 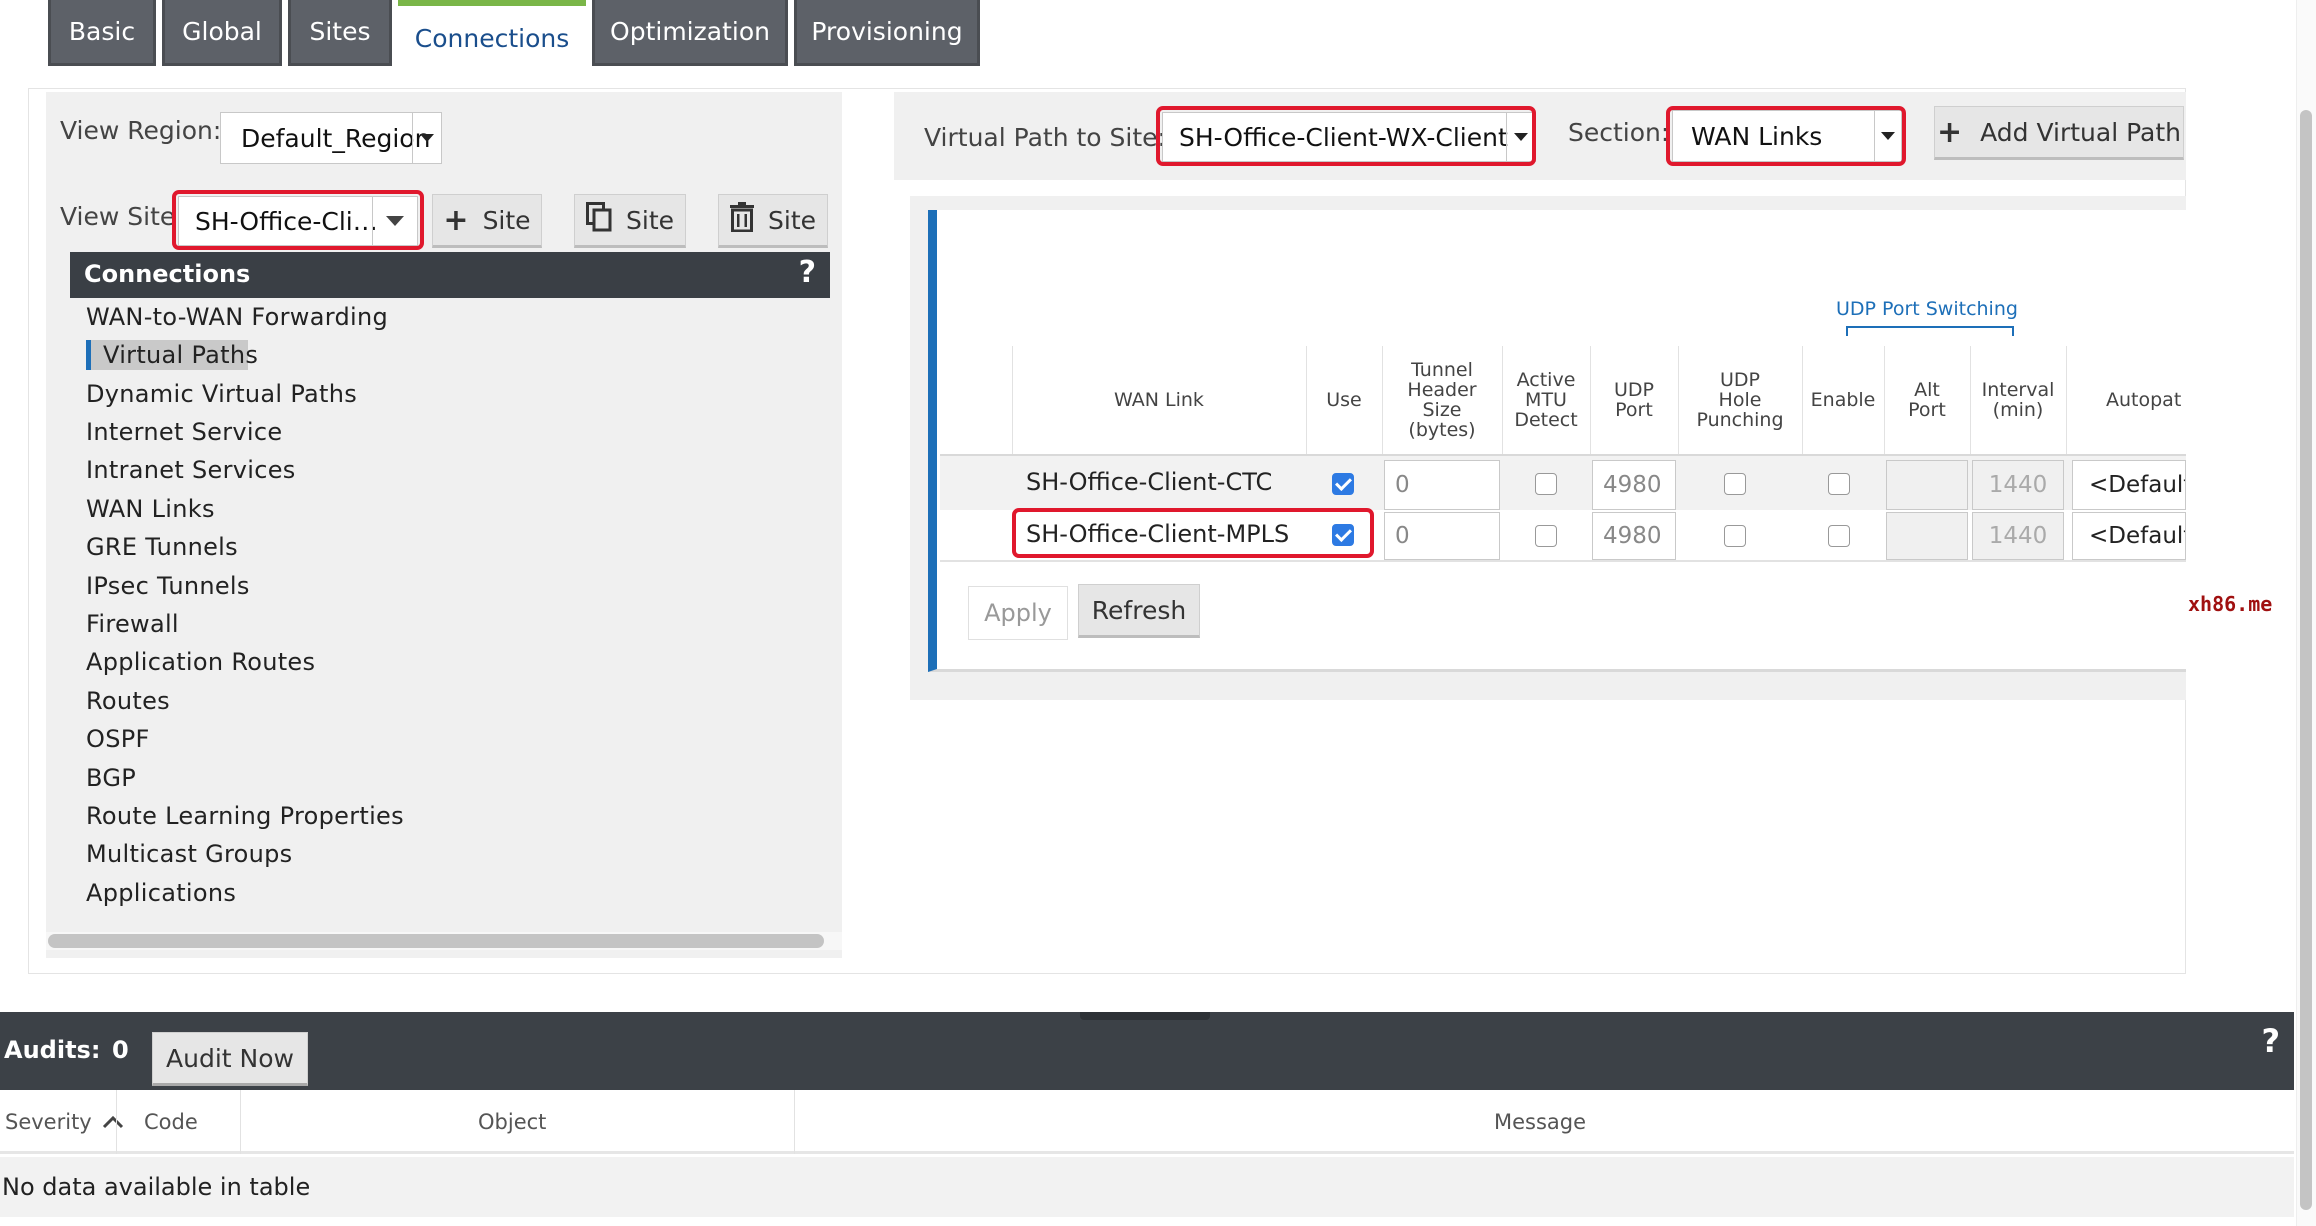 What do you see at coordinates (2230, 604) in the screenshot?
I see `watermark: xh86.me` at bounding box center [2230, 604].